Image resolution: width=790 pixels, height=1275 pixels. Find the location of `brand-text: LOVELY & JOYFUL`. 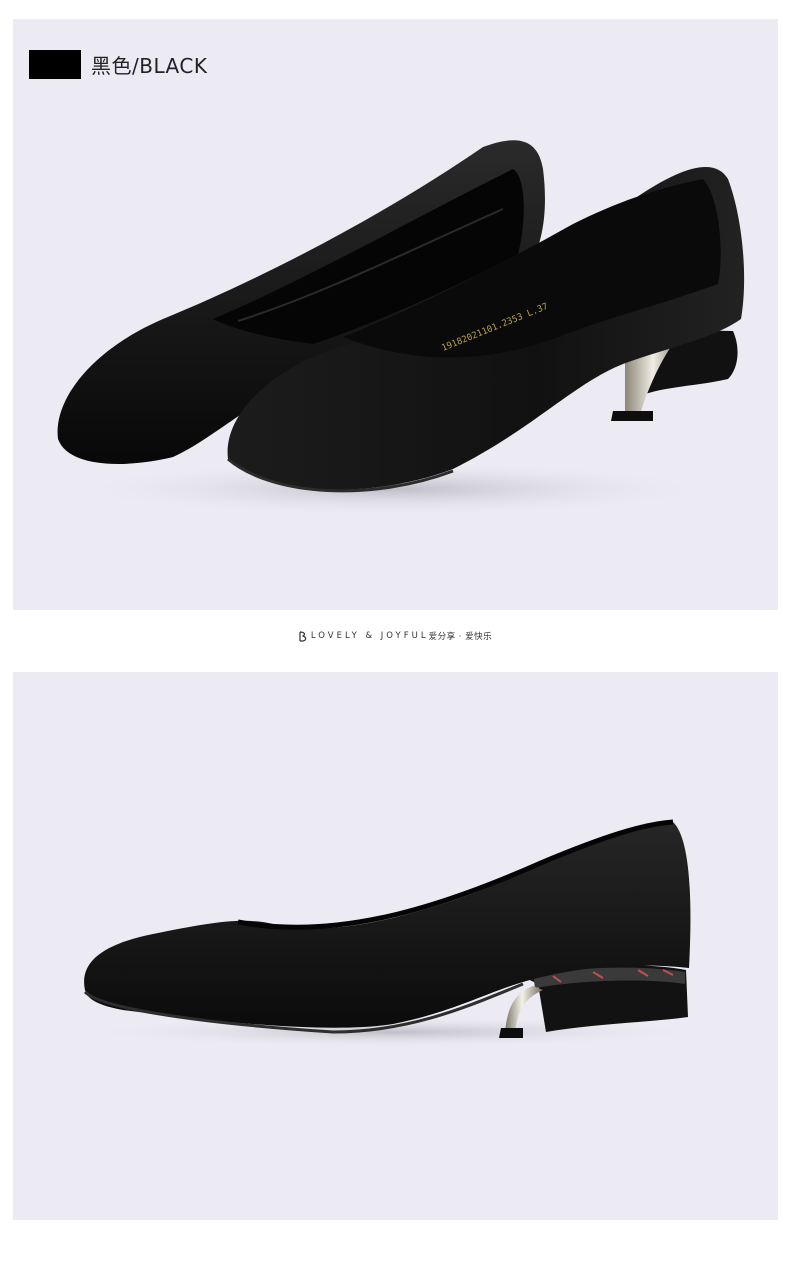

brand-text: LOVELY & JOYFUL is located at coordinates (369, 636).